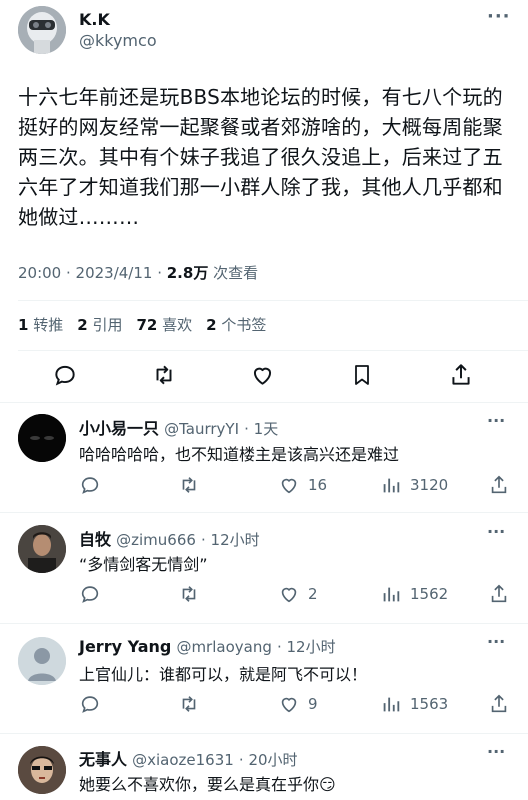 The height and width of the screenshot is (800, 528). I want to click on stat-bookmarks: 2 个书签, so click(236, 324).